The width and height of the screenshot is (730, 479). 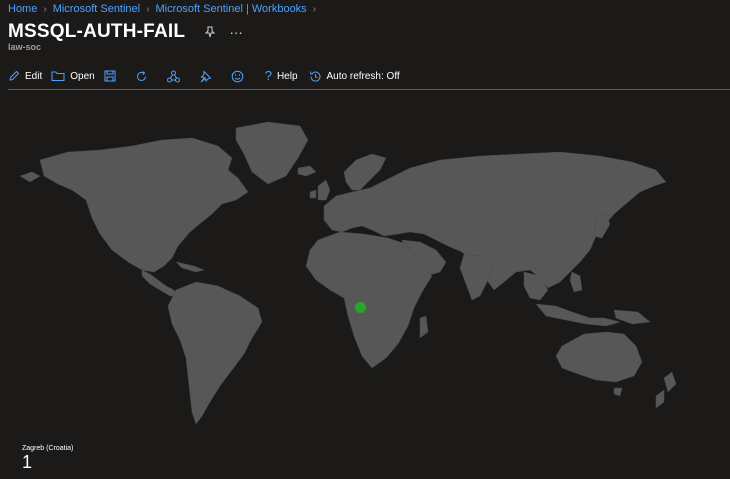 I want to click on landmass-greenland, so click(x=272, y=153).